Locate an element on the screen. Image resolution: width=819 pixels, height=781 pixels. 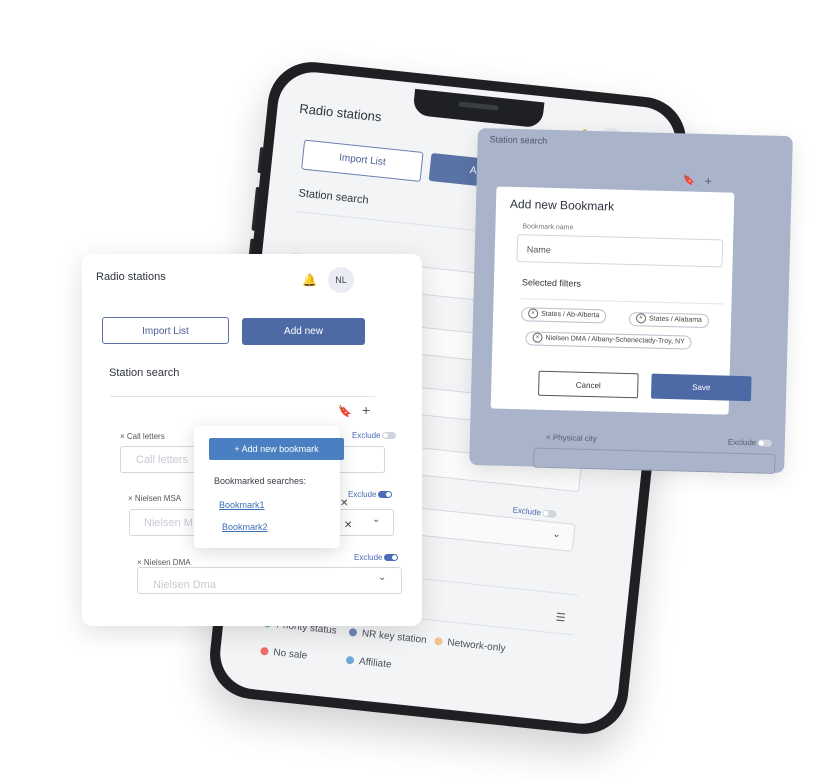
phone-notch is located at coordinates (478, 108).